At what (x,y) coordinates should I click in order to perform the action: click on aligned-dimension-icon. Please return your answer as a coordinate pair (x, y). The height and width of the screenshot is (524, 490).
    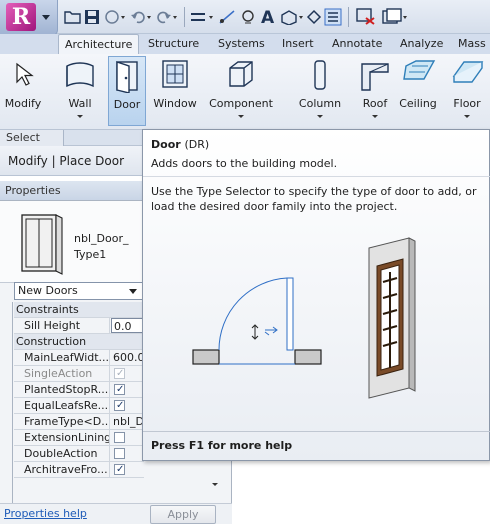
    Looking at the image, I should click on (228, 17).